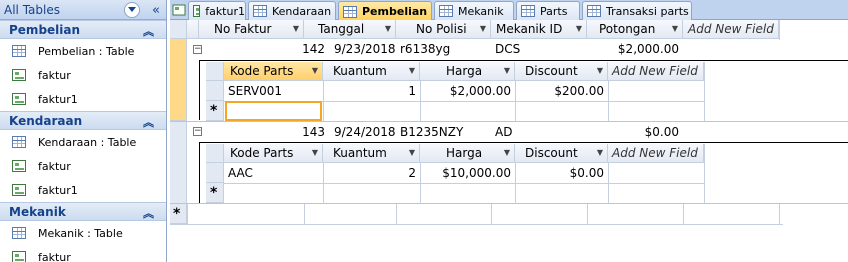 This screenshot has height=262, width=848. What do you see at coordinates (371, 91) in the screenshot?
I see `cell-kuantum: 1` at bounding box center [371, 91].